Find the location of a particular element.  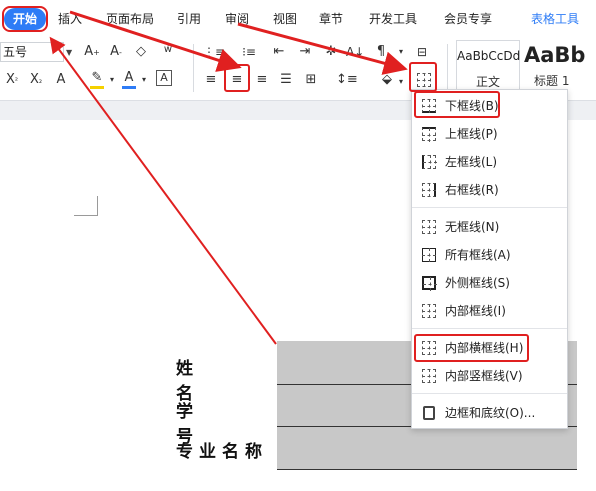

tab-insert: 插入 is located at coordinates (70, 19).